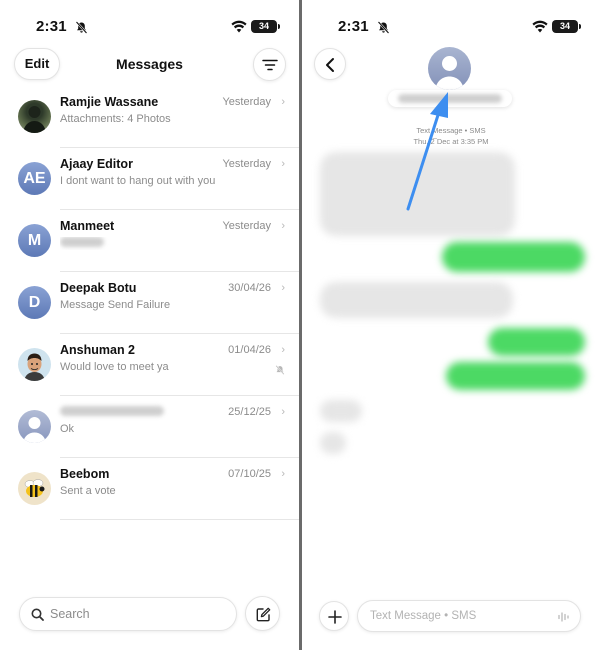 The width and height of the screenshot is (600, 650). I want to click on bee-icon, so click(34, 488).